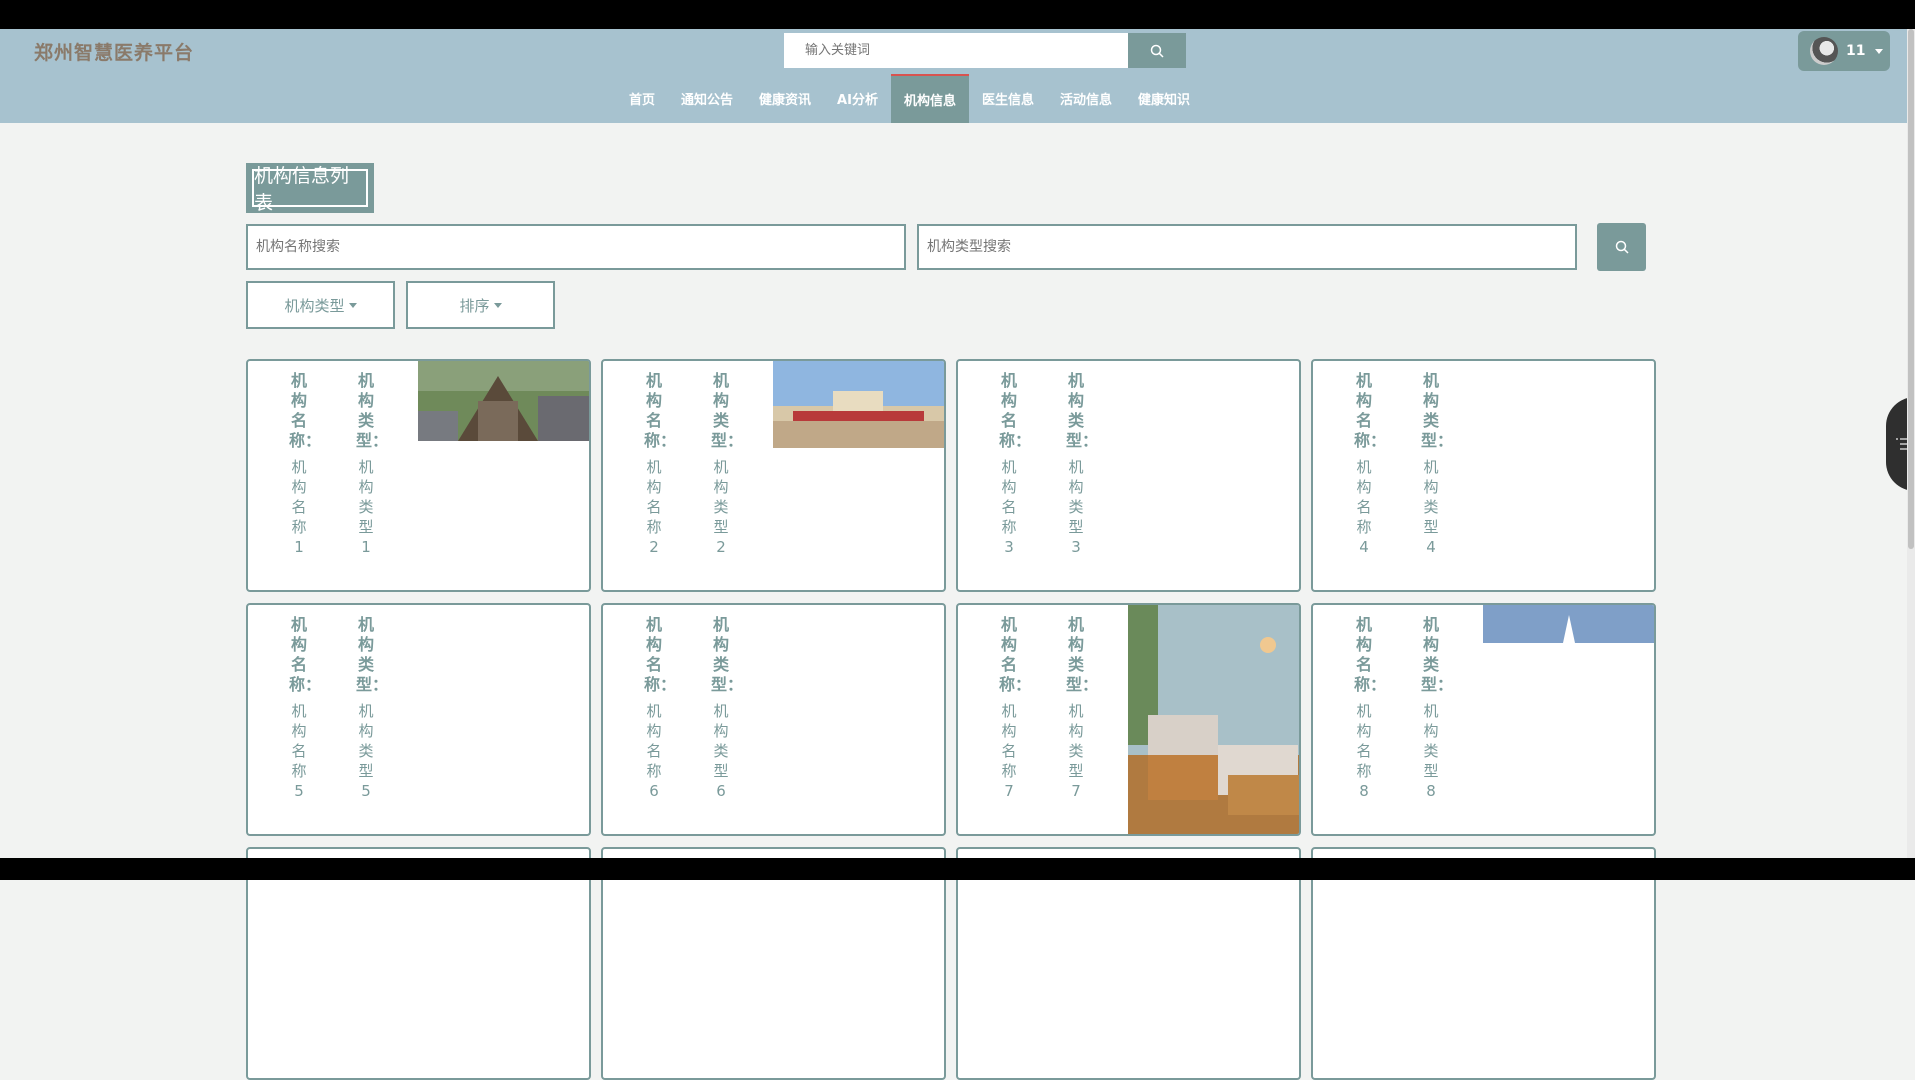  What do you see at coordinates (721, 507) in the screenshot?
I see `card-type: 机构类型2` at bounding box center [721, 507].